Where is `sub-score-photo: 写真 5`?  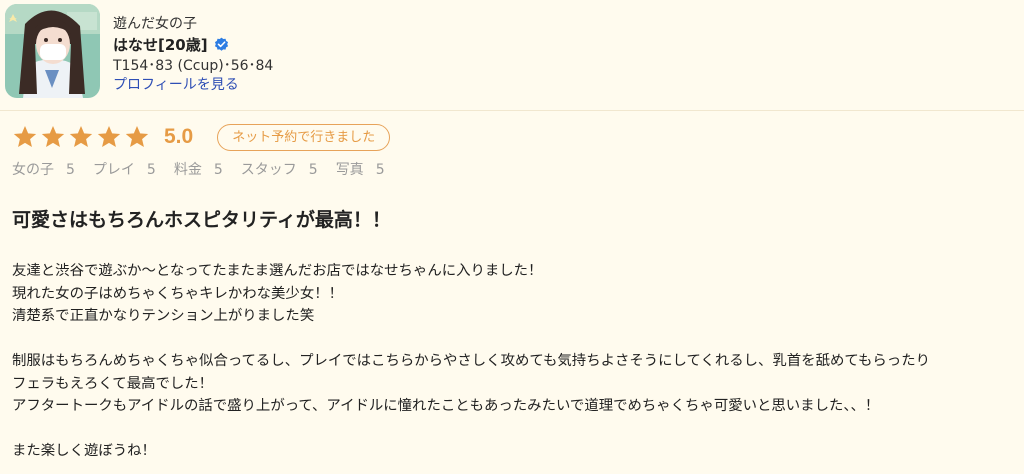 sub-score-photo: 写真 5 is located at coordinates (360, 169).